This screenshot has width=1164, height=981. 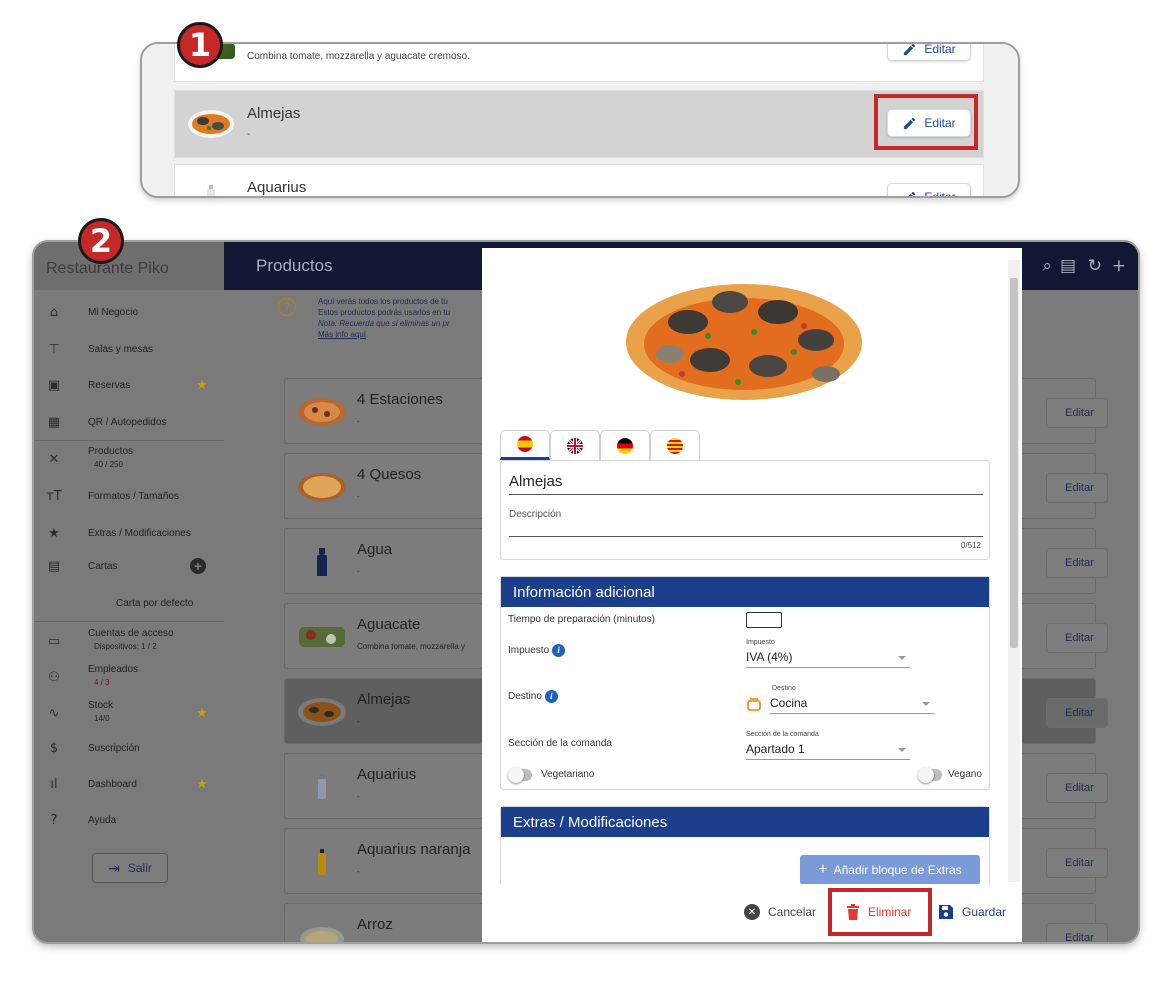 What do you see at coordinates (930, 775) in the screenshot?
I see `vegan-toggle` at bounding box center [930, 775].